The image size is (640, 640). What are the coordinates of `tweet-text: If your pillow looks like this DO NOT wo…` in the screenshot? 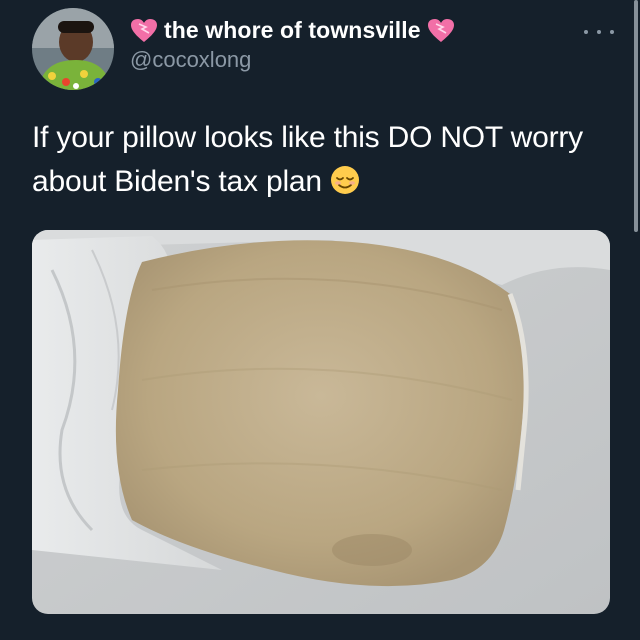 It's located at (312, 160).